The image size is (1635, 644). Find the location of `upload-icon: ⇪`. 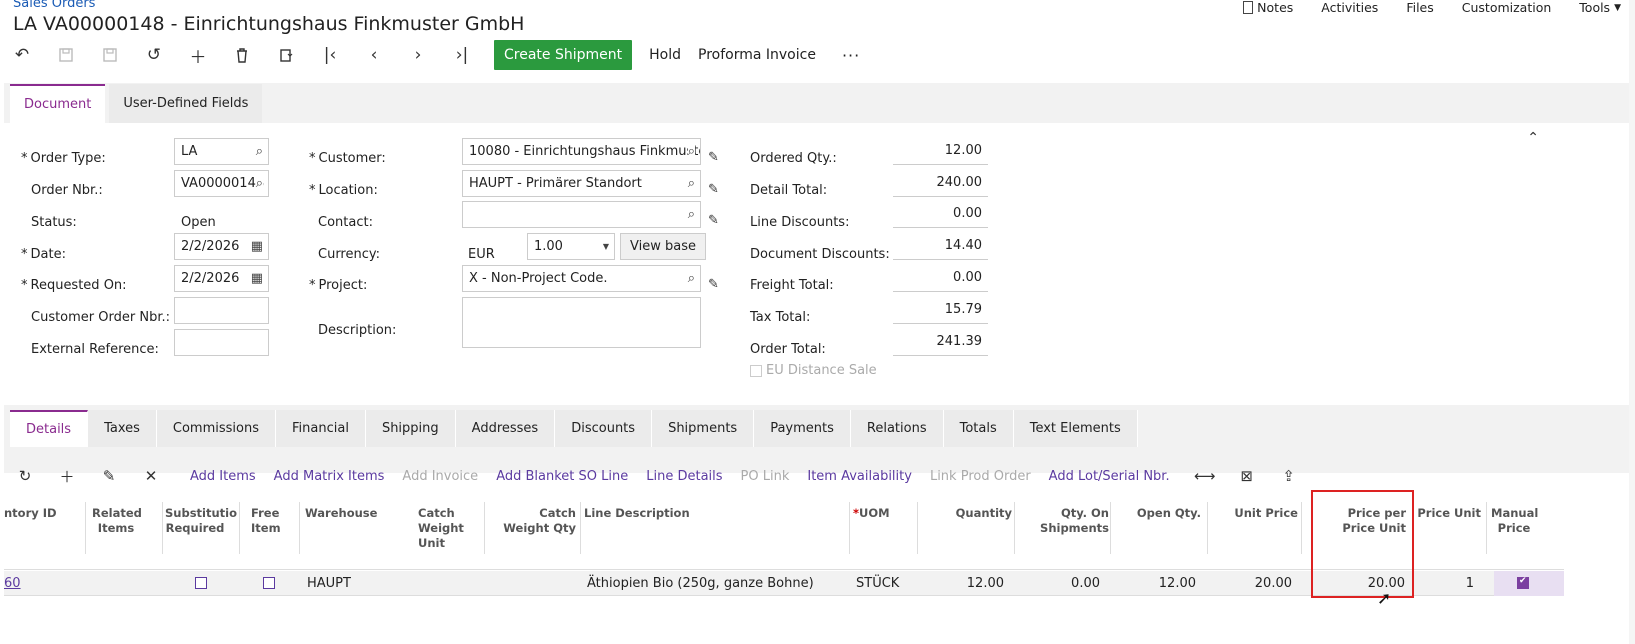

upload-icon: ⇪ is located at coordinates (1289, 476).